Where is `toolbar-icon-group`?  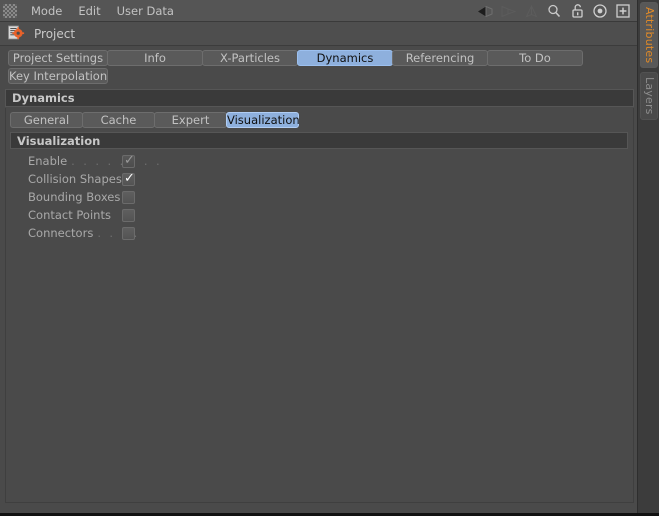 toolbar-icon-group is located at coordinates (557, 11).